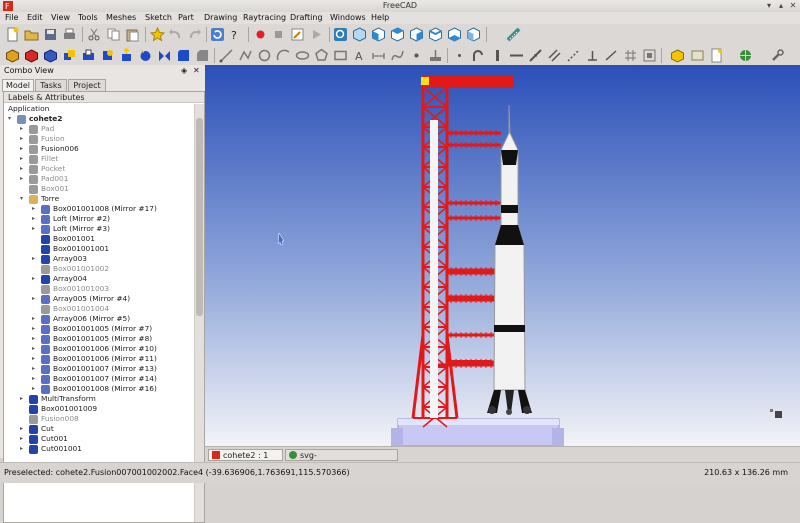 The image size is (800, 523). What do you see at coordinates (378, 55) in the screenshot?
I see `draft-dimension-icon` at bounding box center [378, 55].